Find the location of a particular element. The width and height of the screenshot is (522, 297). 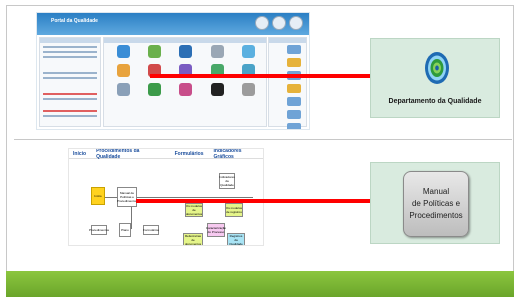

logout-icon is located at coordinates (296, 23).